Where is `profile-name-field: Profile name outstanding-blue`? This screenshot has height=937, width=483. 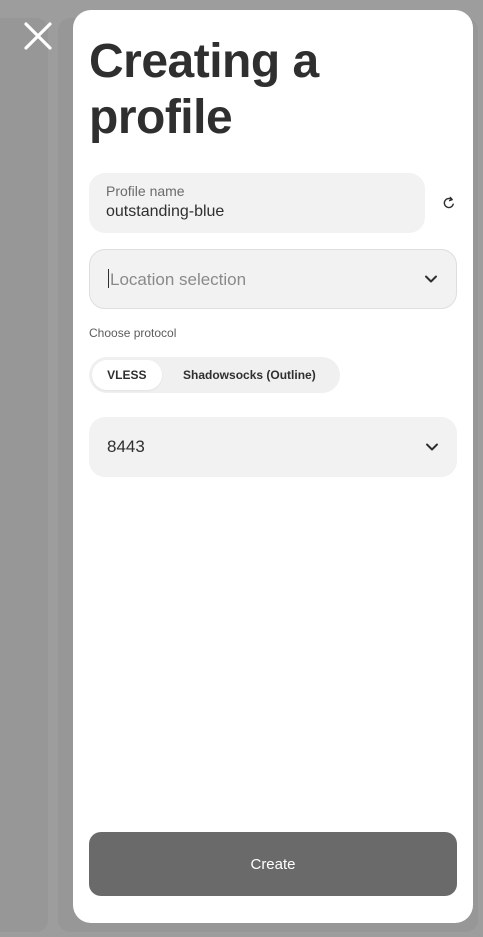
profile-name-field: Profile name outstanding-blue is located at coordinates (257, 203).